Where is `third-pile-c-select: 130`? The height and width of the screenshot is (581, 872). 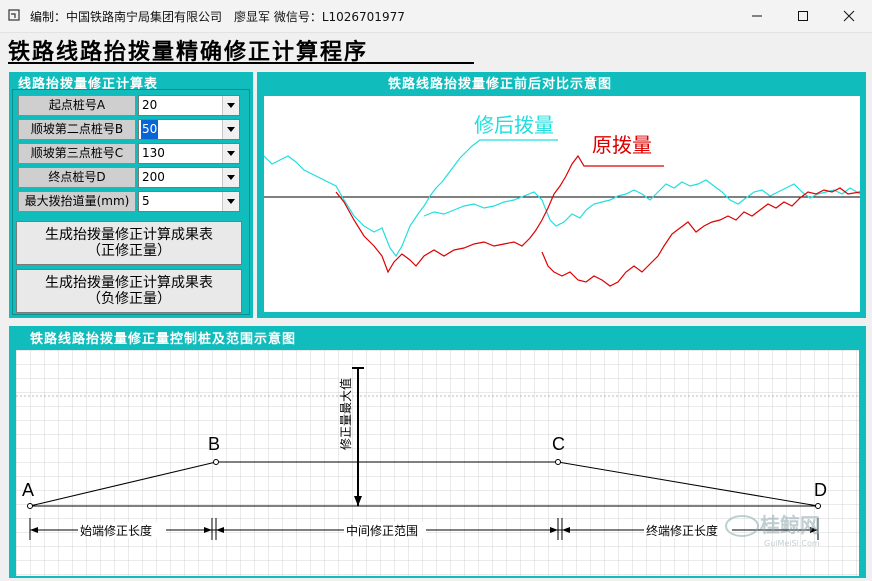
third-pile-c-select: 130 is located at coordinates (189, 153).